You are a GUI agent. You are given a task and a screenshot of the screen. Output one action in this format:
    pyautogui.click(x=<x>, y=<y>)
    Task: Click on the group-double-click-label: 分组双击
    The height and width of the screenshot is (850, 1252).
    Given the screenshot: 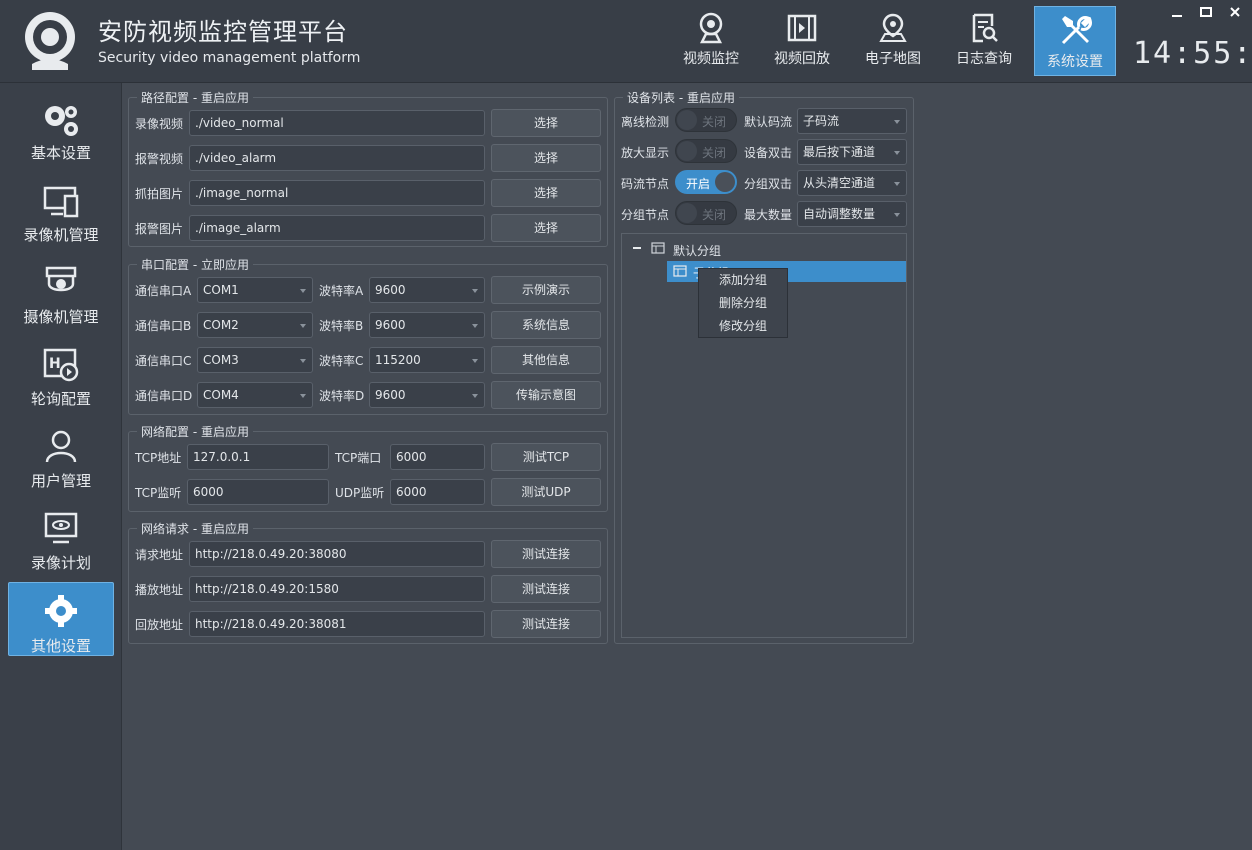 What is the action you would take?
    pyautogui.click(x=768, y=184)
    